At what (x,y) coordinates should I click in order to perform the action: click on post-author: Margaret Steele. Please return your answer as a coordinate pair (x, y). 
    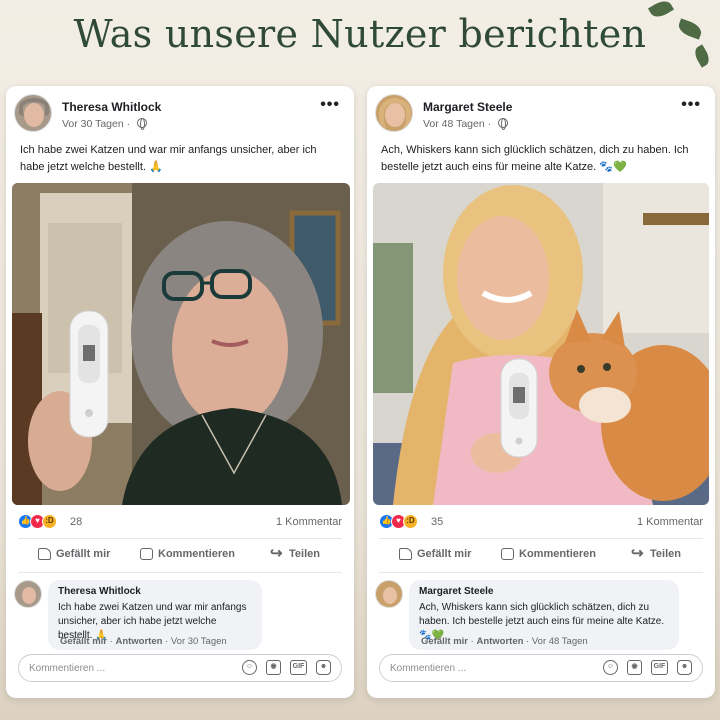
    Looking at the image, I should click on (467, 107).